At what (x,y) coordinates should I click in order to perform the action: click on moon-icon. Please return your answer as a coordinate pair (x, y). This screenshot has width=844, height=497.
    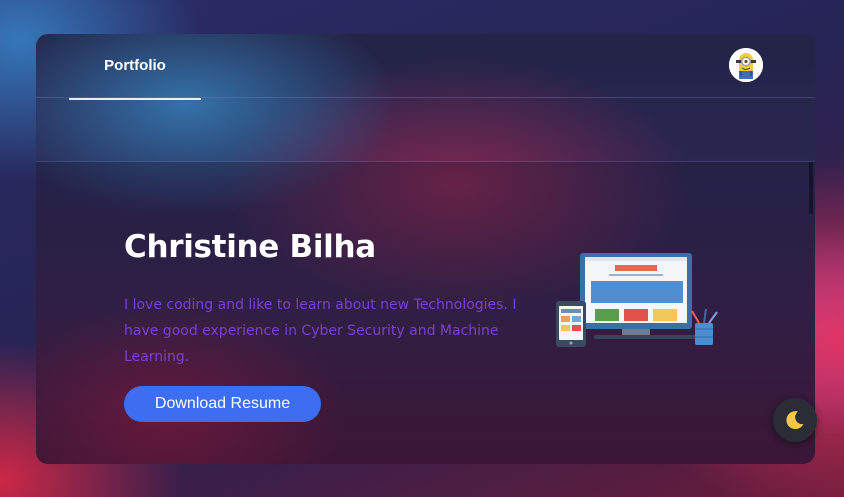
    Looking at the image, I should click on (795, 420).